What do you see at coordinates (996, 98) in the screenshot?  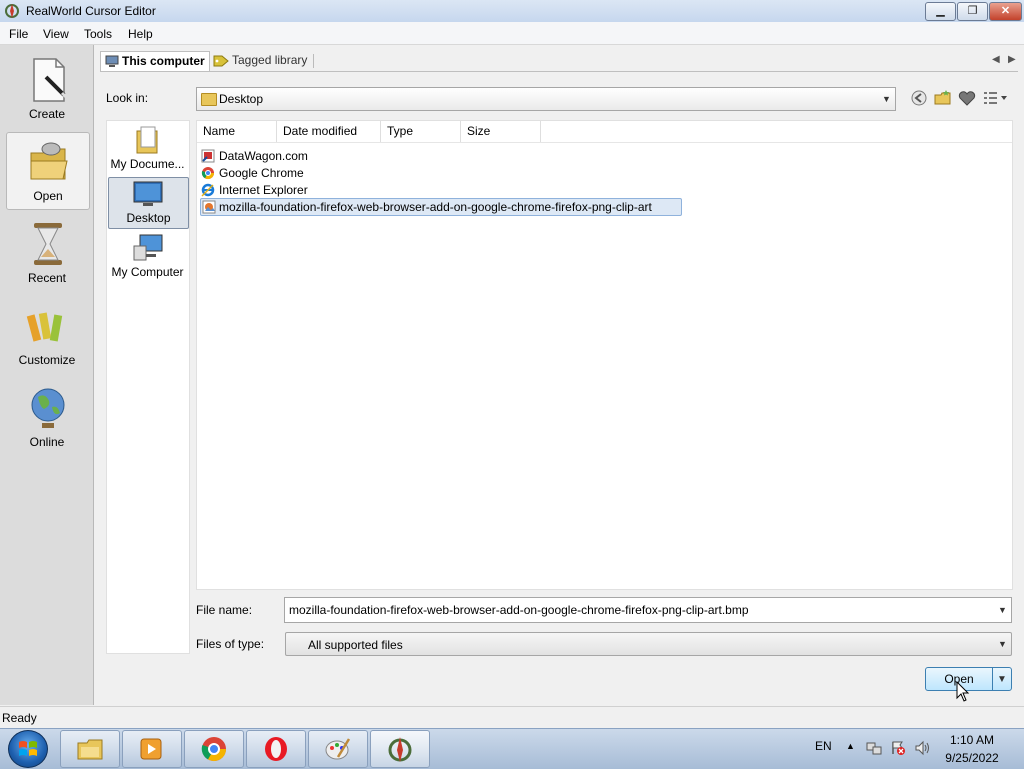 I see `view-menu-icon` at bounding box center [996, 98].